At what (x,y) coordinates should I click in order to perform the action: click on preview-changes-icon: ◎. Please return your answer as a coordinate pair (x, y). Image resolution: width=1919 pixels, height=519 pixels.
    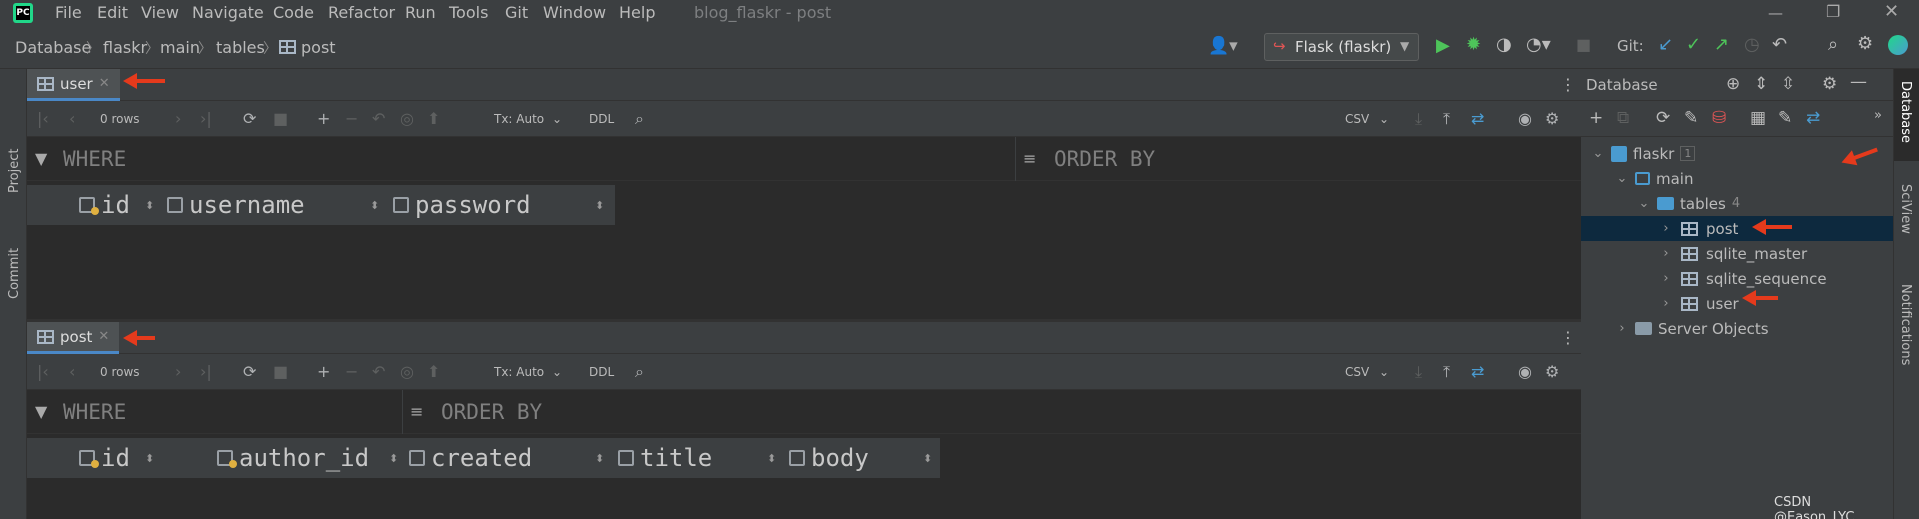
    Looking at the image, I should click on (407, 118).